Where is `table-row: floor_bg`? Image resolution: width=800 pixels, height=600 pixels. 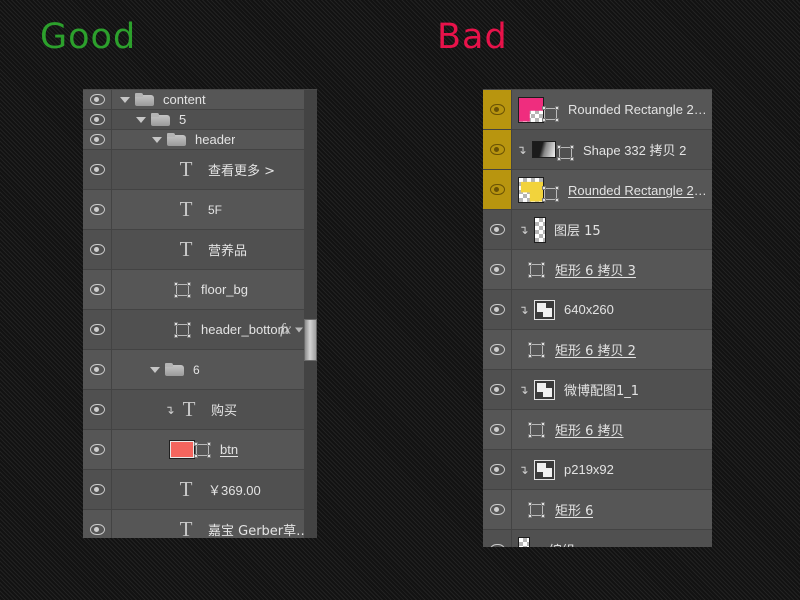
table-row: floor_bg is located at coordinates (200, 290).